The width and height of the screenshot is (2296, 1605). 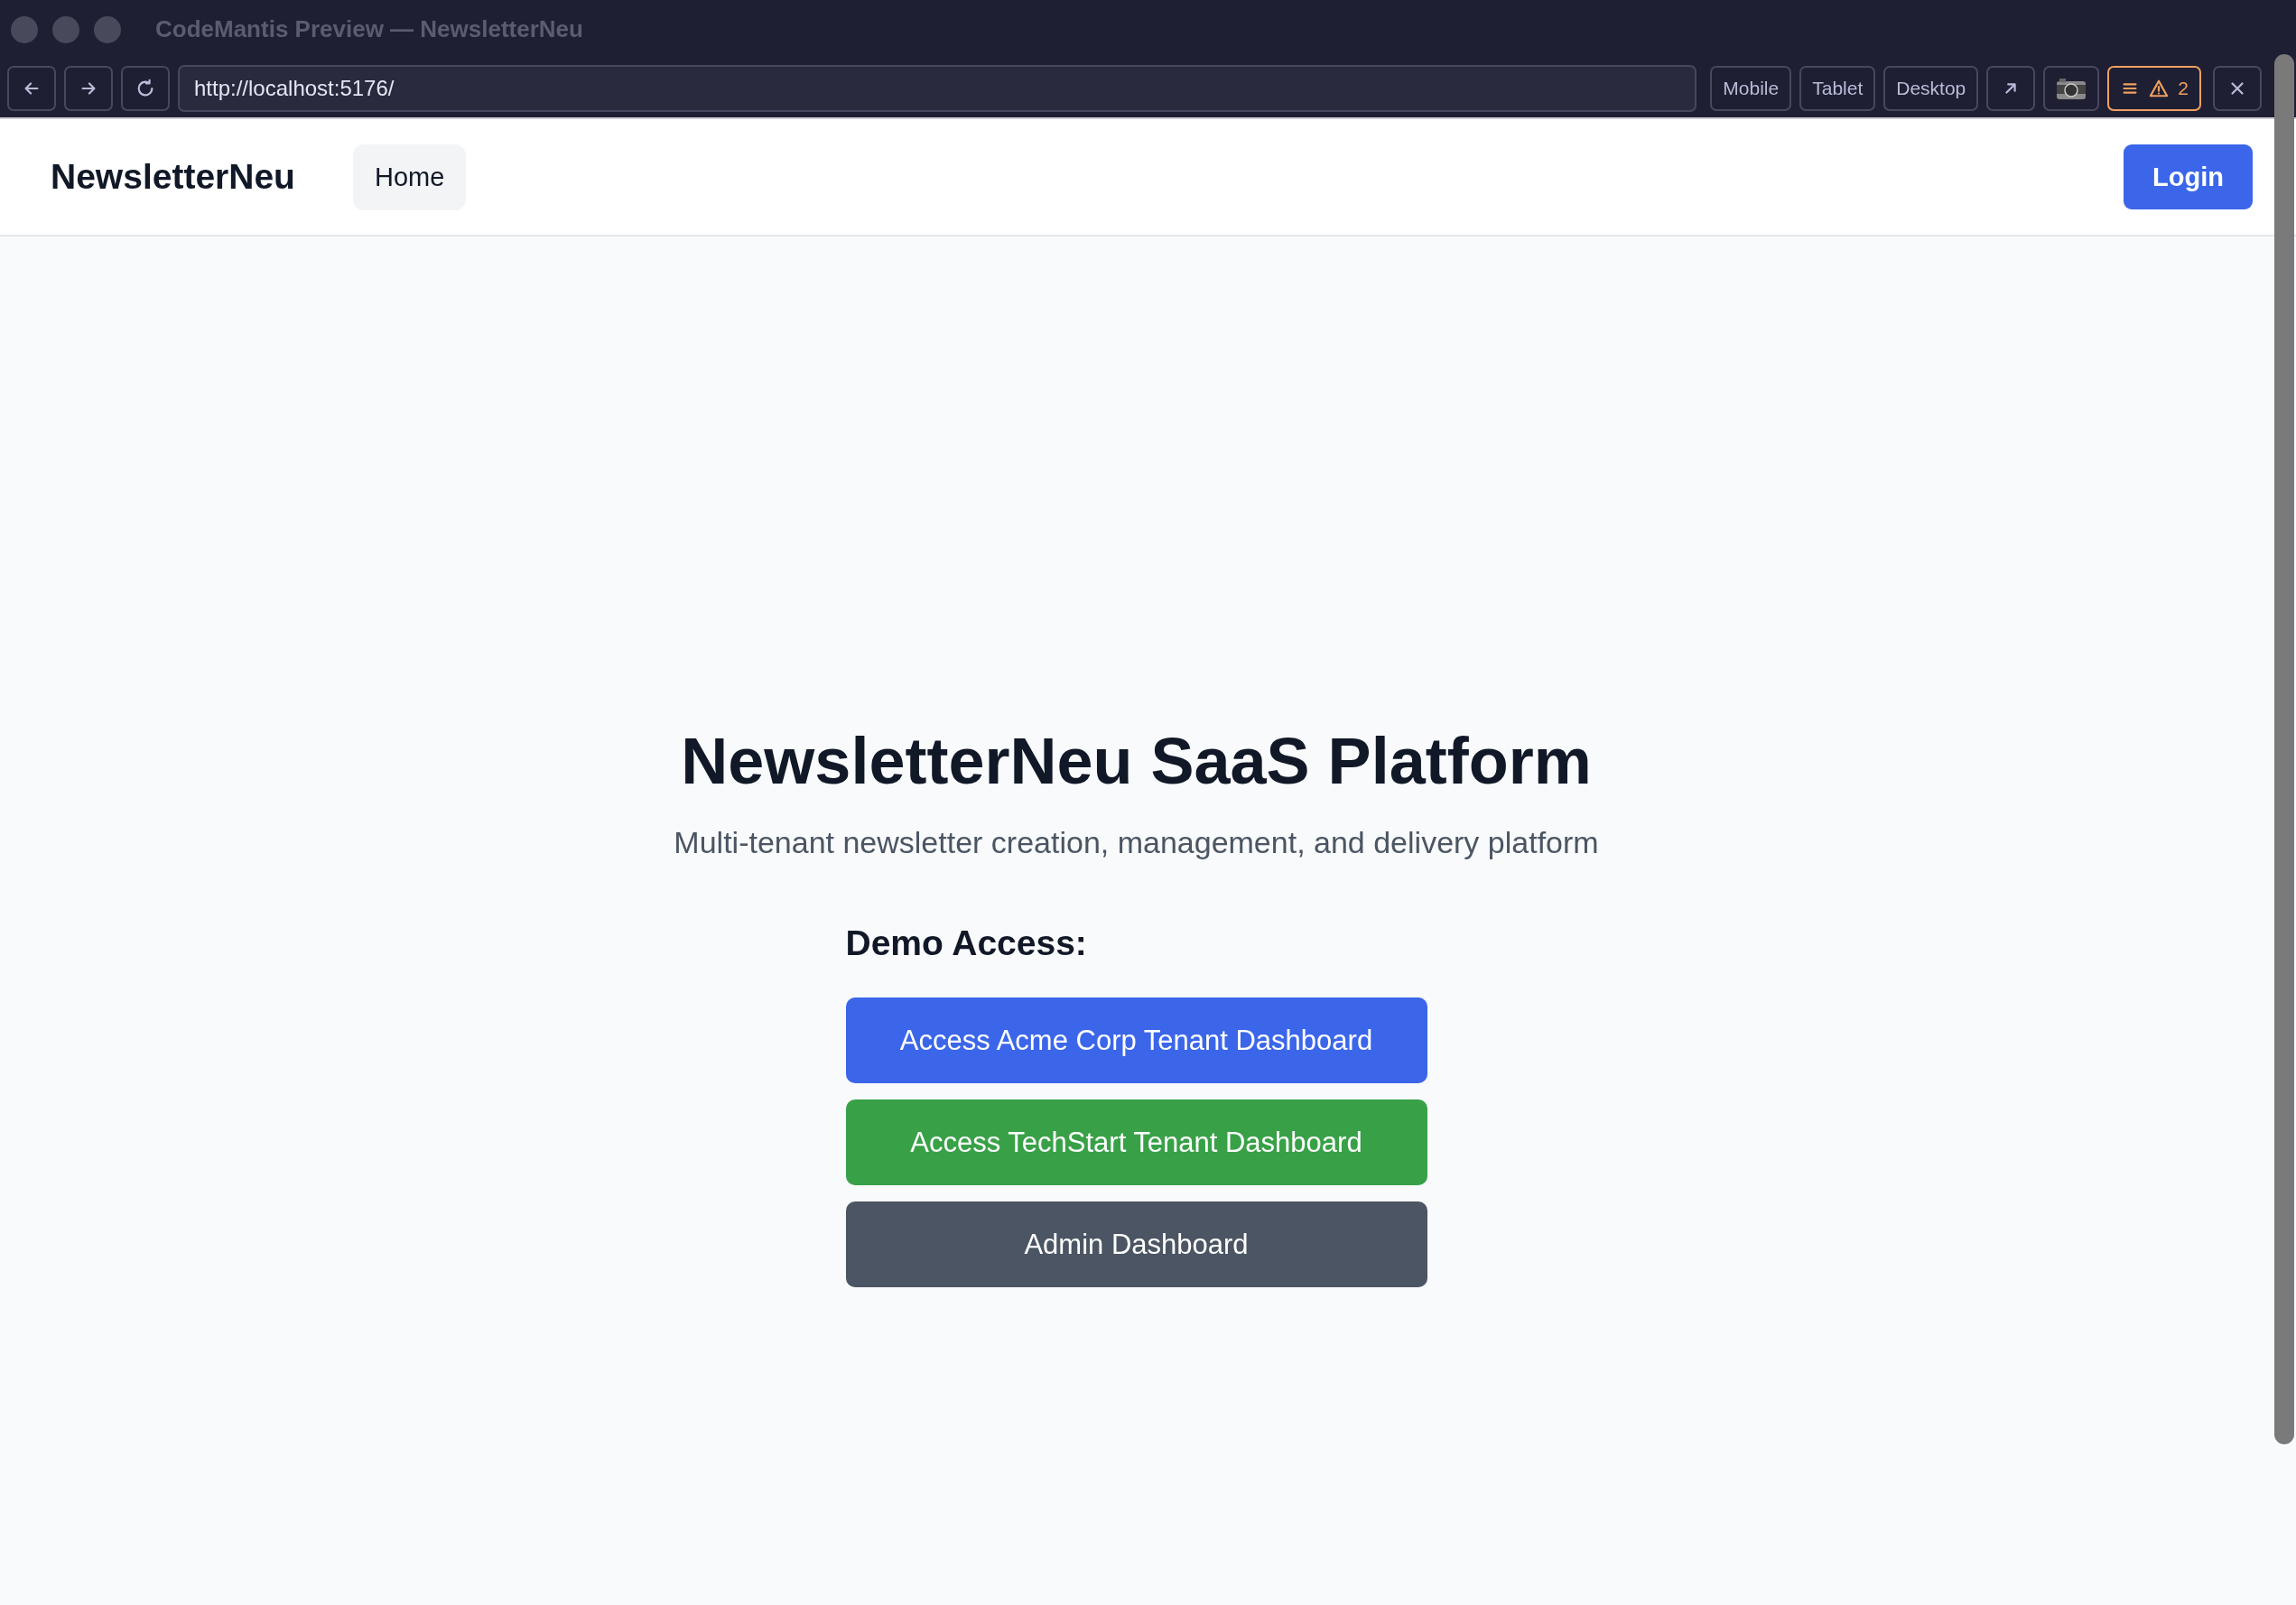 I want to click on issues-button: 2, so click(x=2154, y=88).